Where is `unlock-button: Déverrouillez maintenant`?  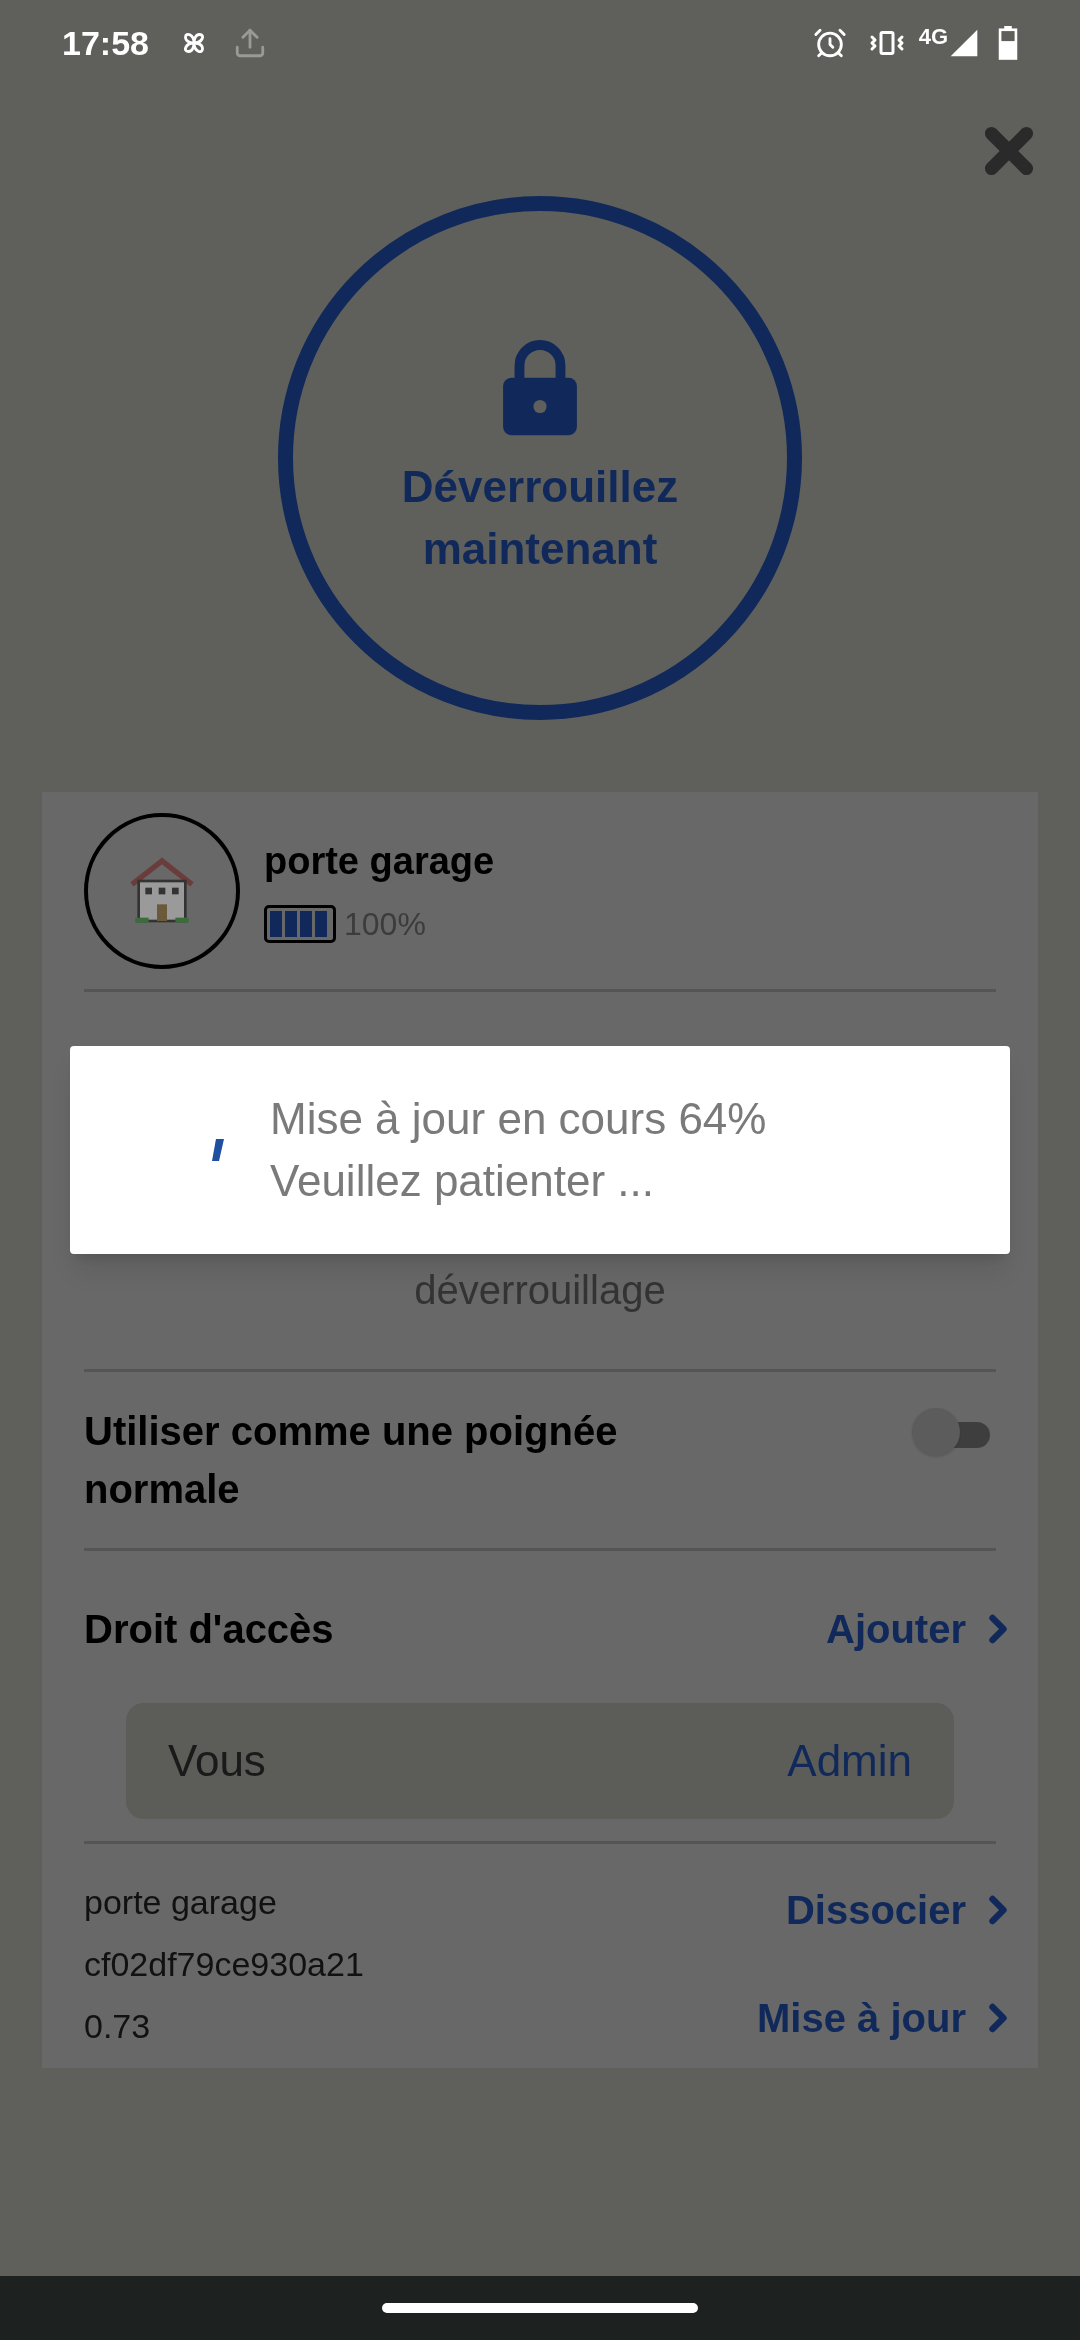 unlock-button: Déverrouillez maintenant is located at coordinates (540, 458).